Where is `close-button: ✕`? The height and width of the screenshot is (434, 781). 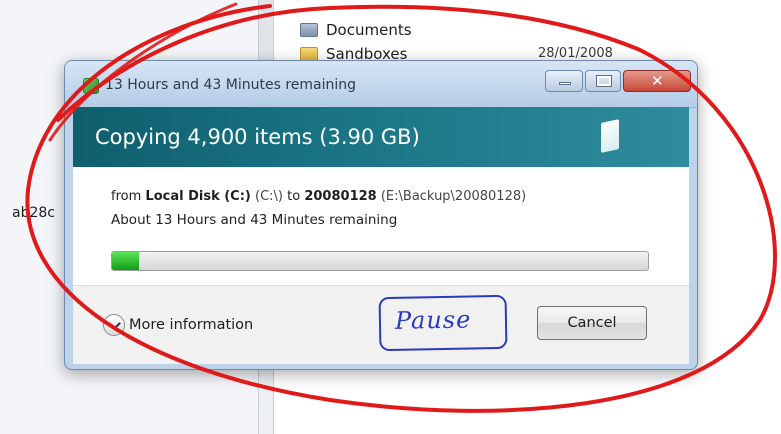
close-button: ✕ is located at coordinates (657, 81).